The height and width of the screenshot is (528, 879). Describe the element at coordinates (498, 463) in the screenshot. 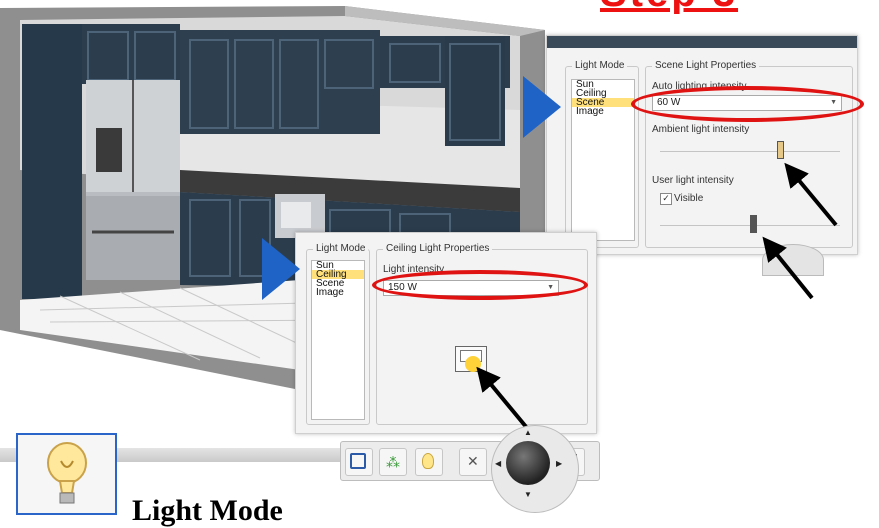

I see `nav-left-icon: ◀` at that location.